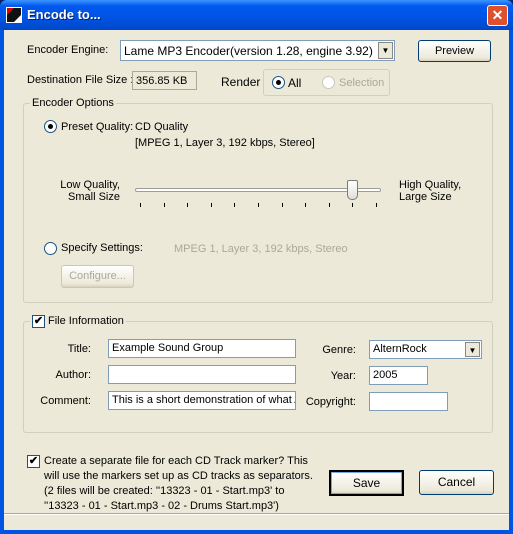 This screenshot has width=513, height=534. What do you see at coordinates (202, 400) in the screenshot?
I see `comment-input: This is a short demonstration of what A` at bounding box center [202, 400].